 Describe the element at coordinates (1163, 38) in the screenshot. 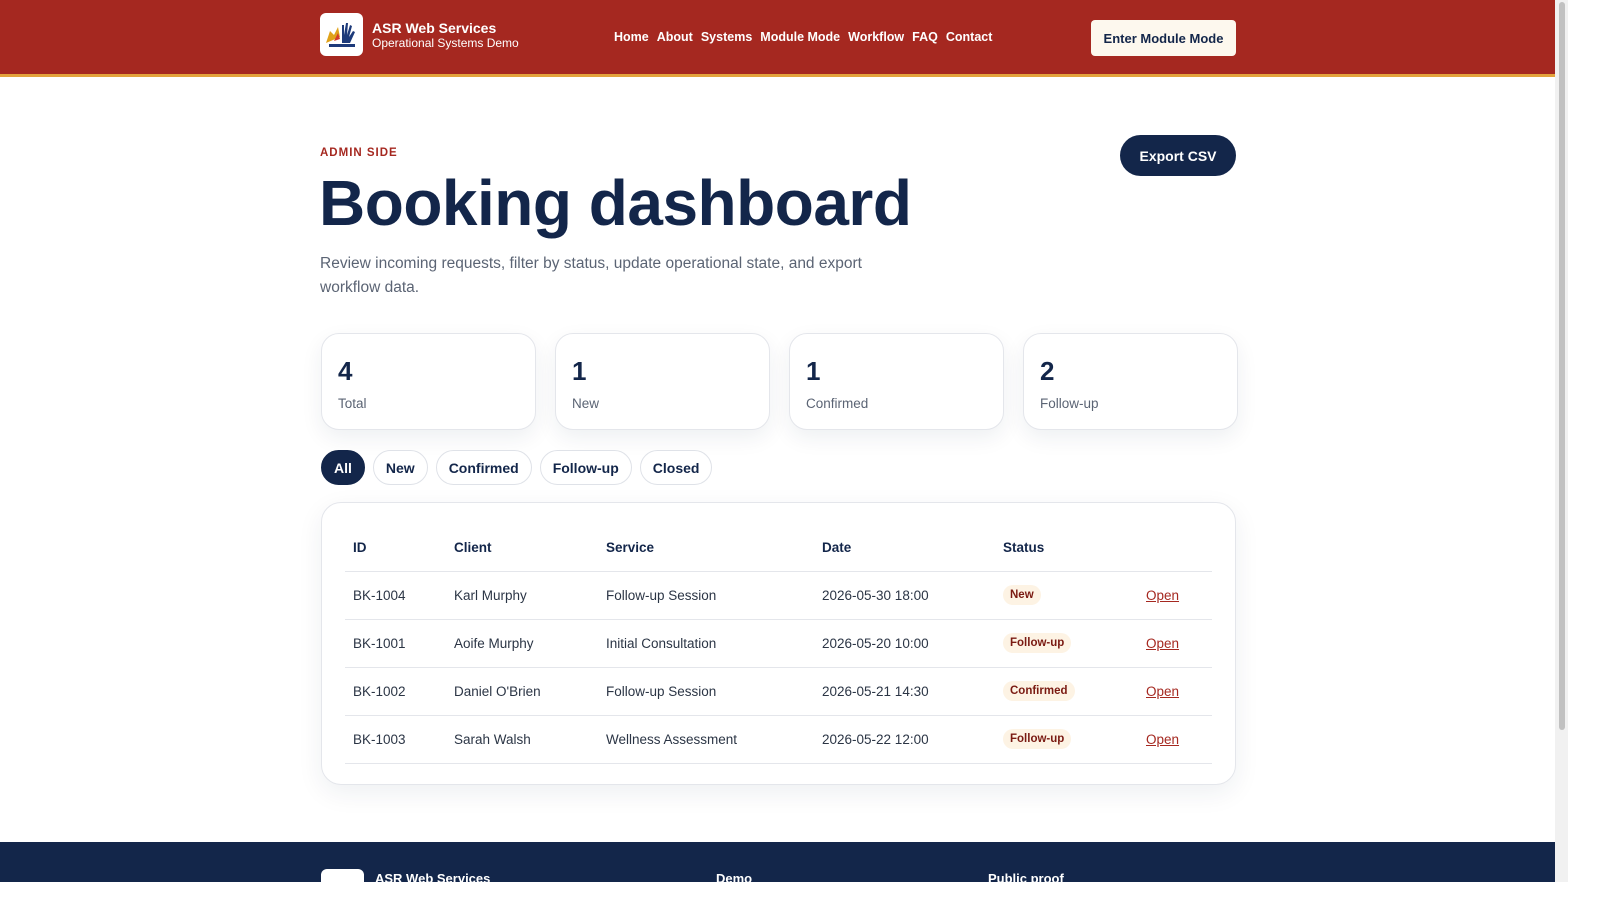

I see `enter-module-mode-button: Enter Module Mode` at that location.